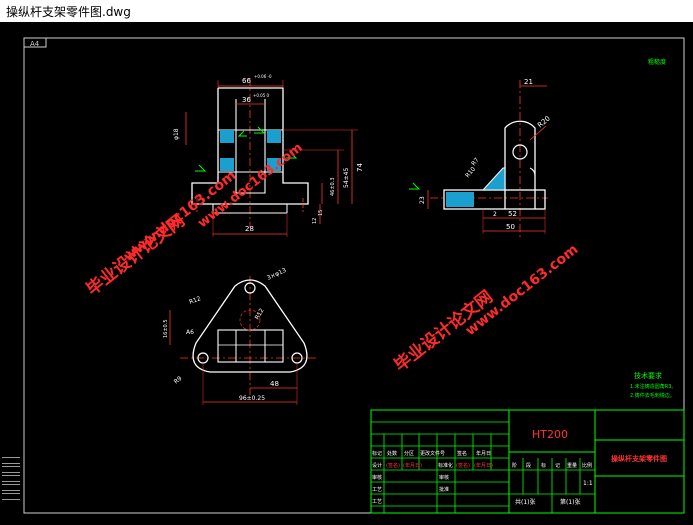  What do you see at coordinates (393, 465) in the screenshot?
I see `tb-design-1: (签名)` at bounding box center [393, 465].